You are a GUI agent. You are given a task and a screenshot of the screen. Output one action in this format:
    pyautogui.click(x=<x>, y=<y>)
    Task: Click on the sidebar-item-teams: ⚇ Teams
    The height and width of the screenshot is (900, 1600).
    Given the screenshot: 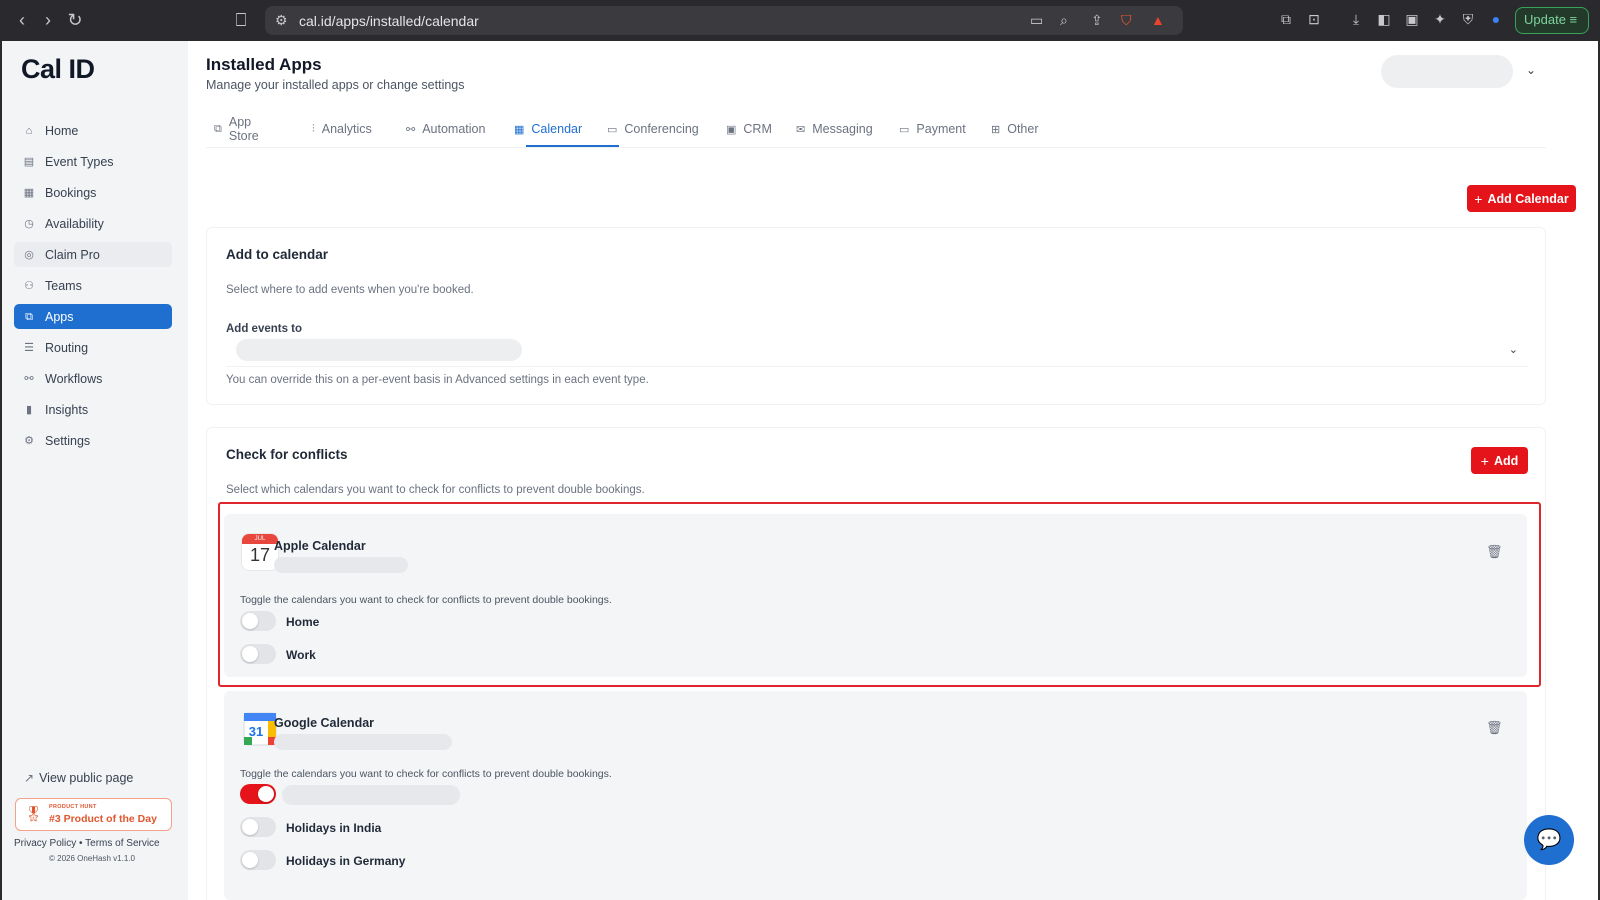 What is the action you would take?
    pyautogui.click(x=93, y=285)
    